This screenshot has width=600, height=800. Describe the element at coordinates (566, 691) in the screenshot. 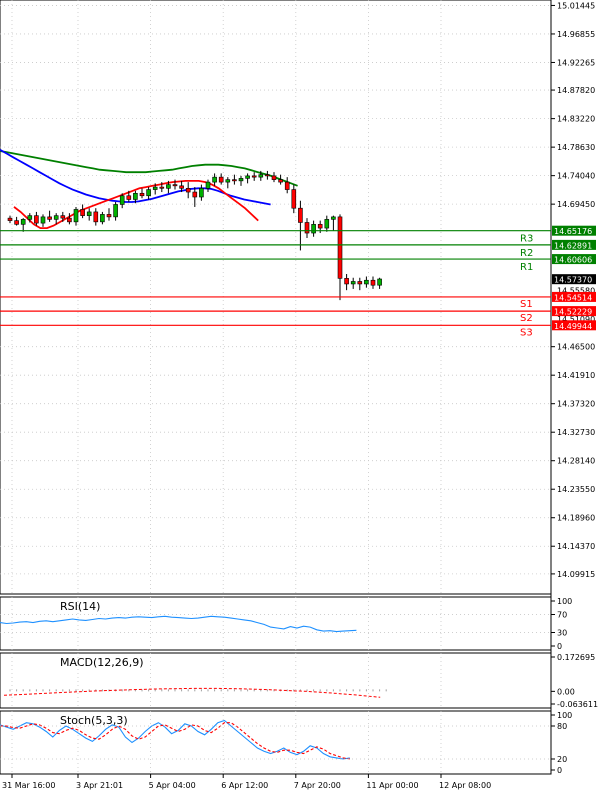

I see `macd-tick-label: 0.00` at that location.